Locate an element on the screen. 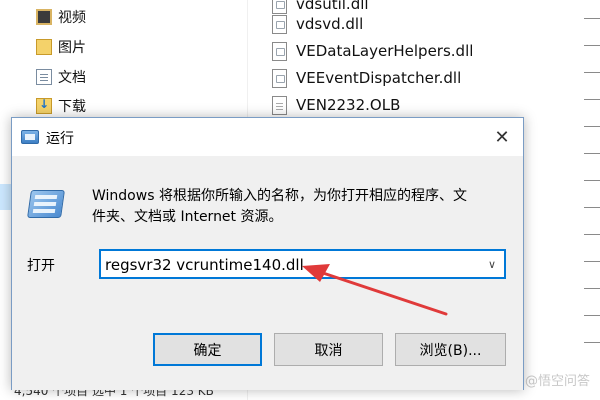 The image size is (600, 400). file-name: vdsvd.dll is located at coordinates (330, 24).